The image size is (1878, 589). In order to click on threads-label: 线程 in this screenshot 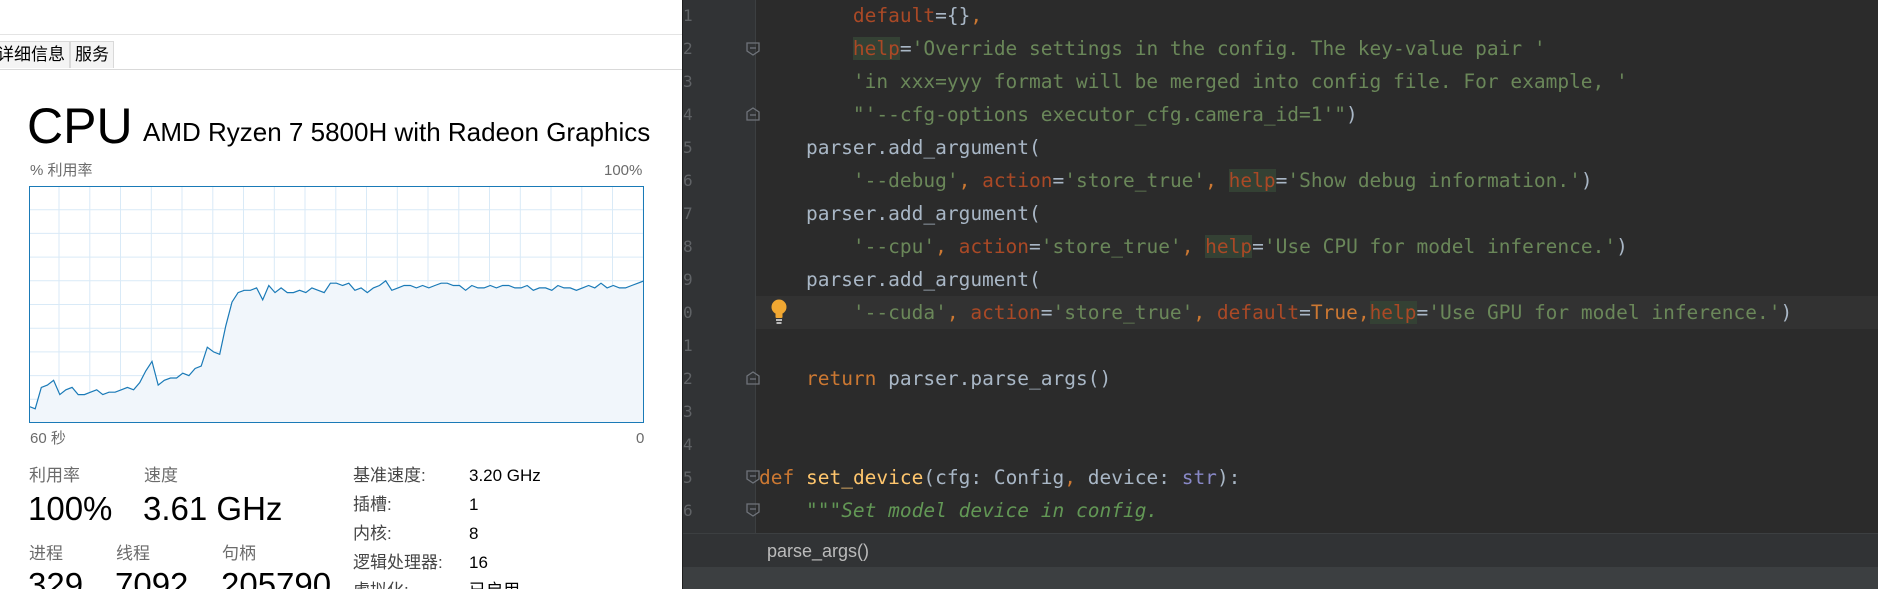, I will do `click(133, 553)`.